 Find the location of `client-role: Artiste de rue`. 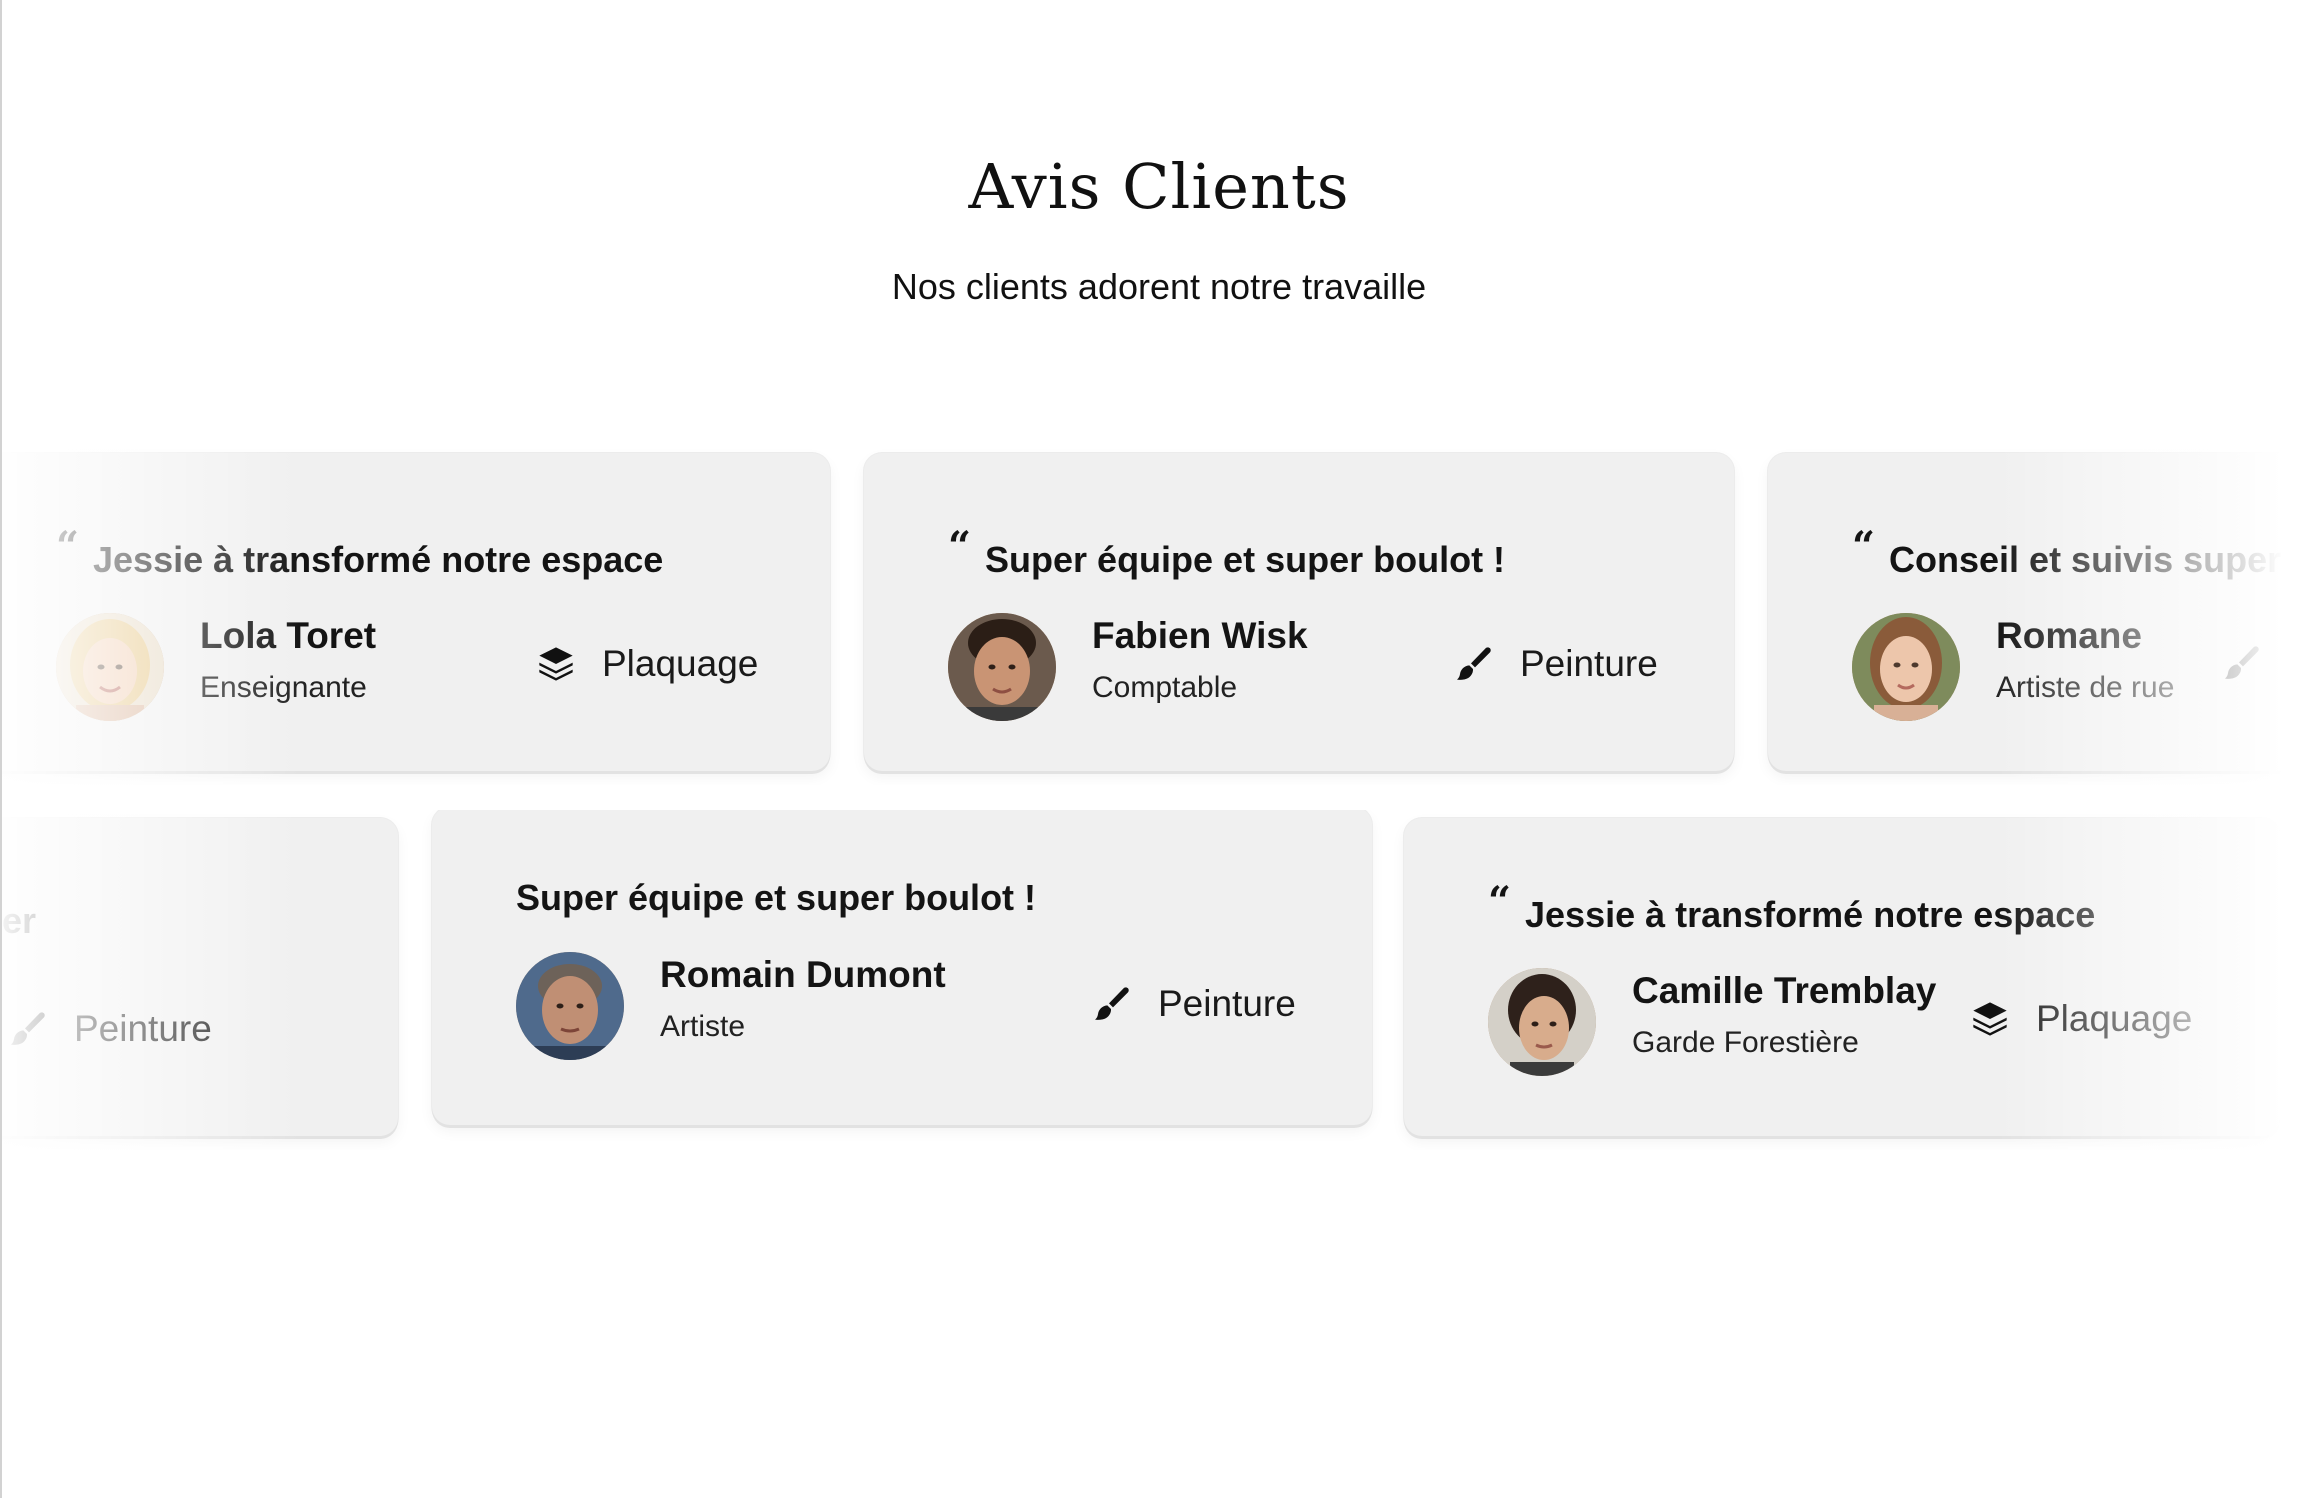

client-role: Artiste de rue is located at coordinates (2085, 687).